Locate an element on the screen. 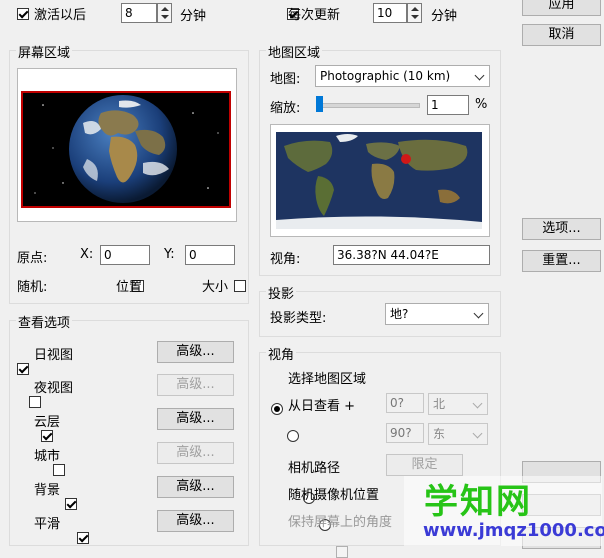  latitude-direction-select: 北 is located at coordinates (458, 404).